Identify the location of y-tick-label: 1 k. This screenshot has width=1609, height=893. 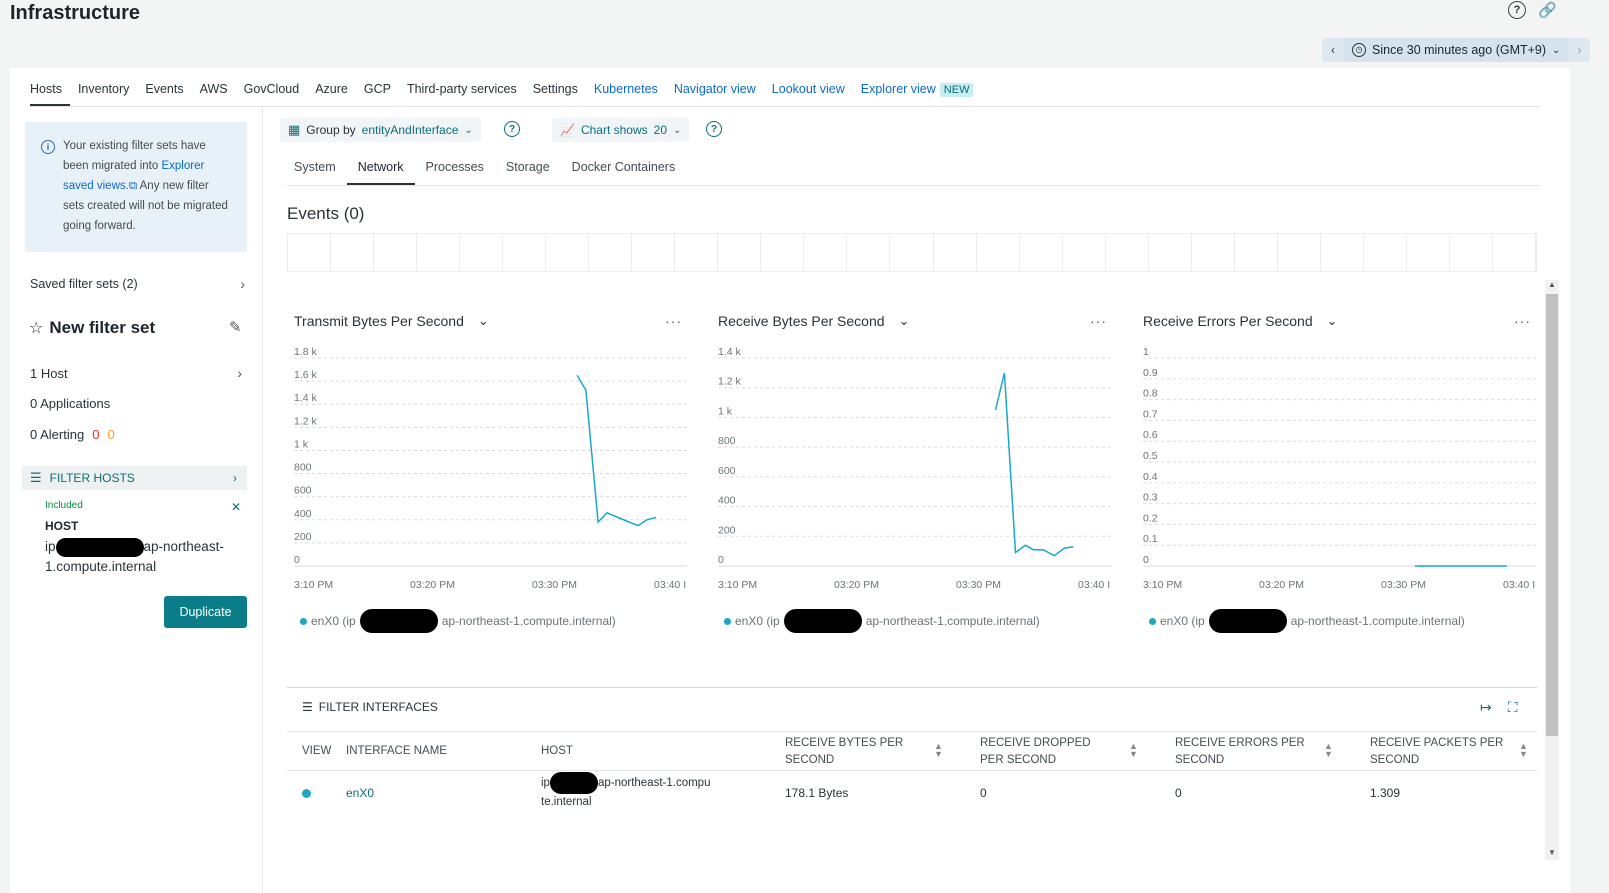
(725, 411).